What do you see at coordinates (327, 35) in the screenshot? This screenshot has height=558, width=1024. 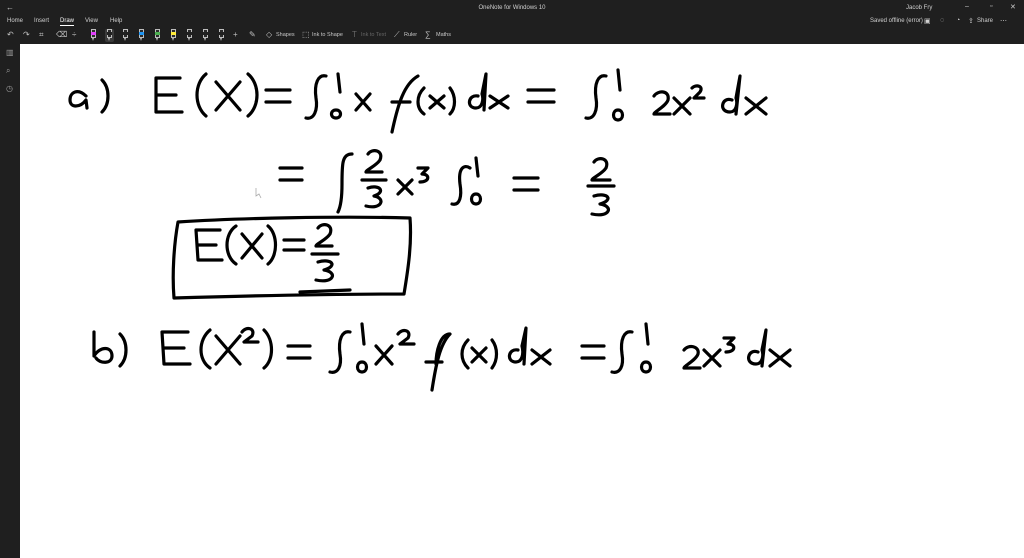 I see `ink-to-shape-button: Ink to Shape` at bounding box center [327, 35].